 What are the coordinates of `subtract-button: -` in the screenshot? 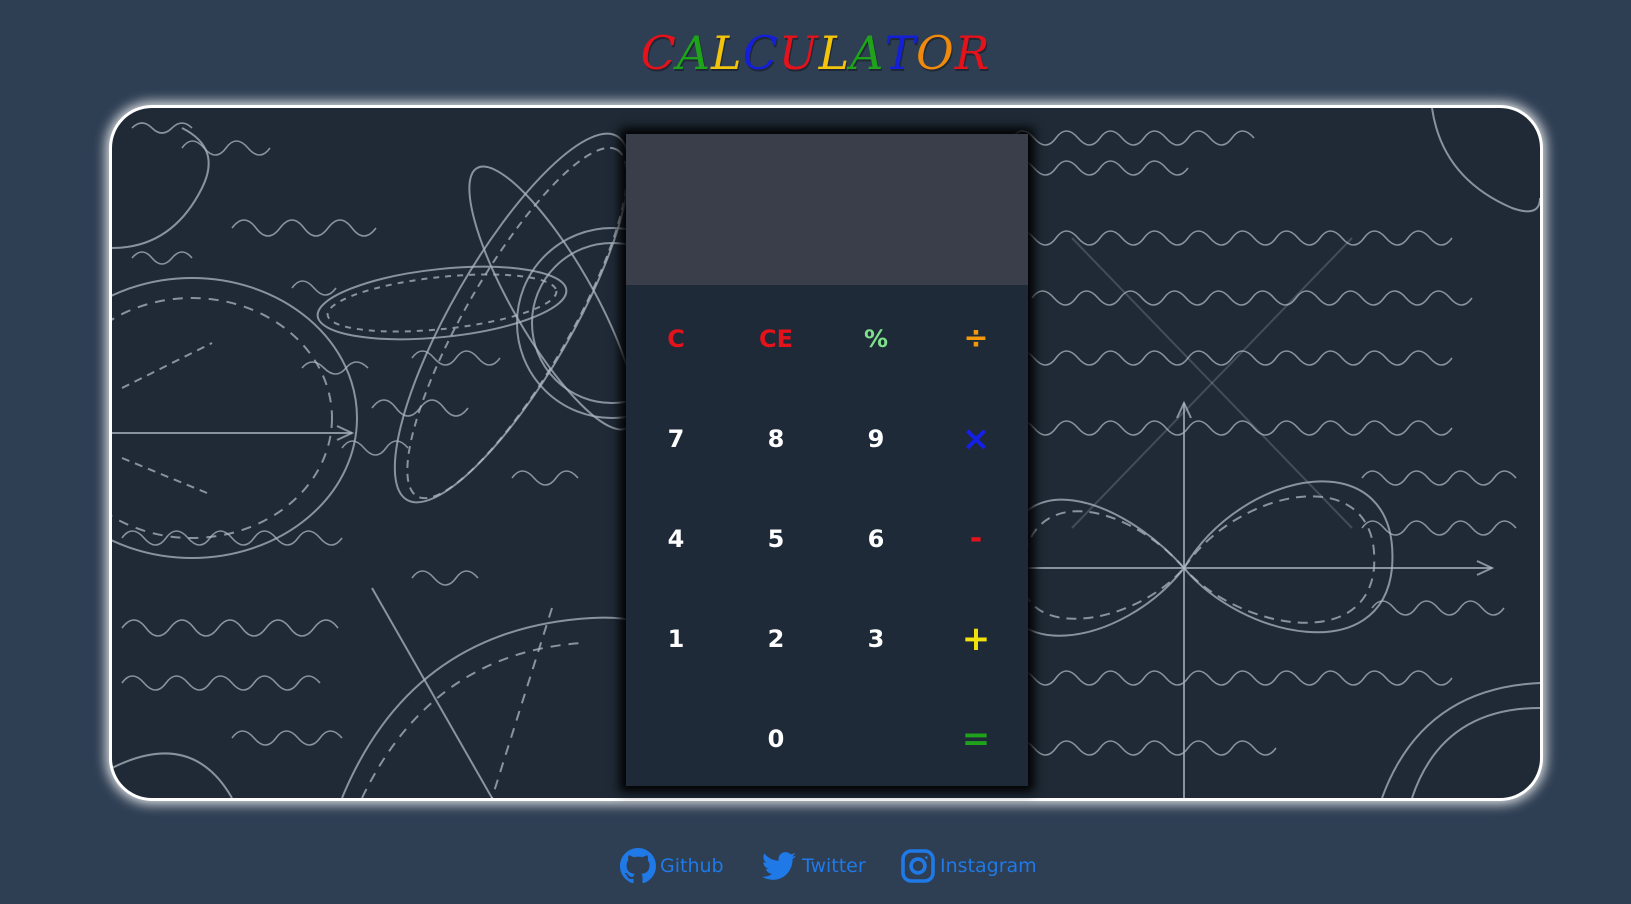 It's located at (976, 539).